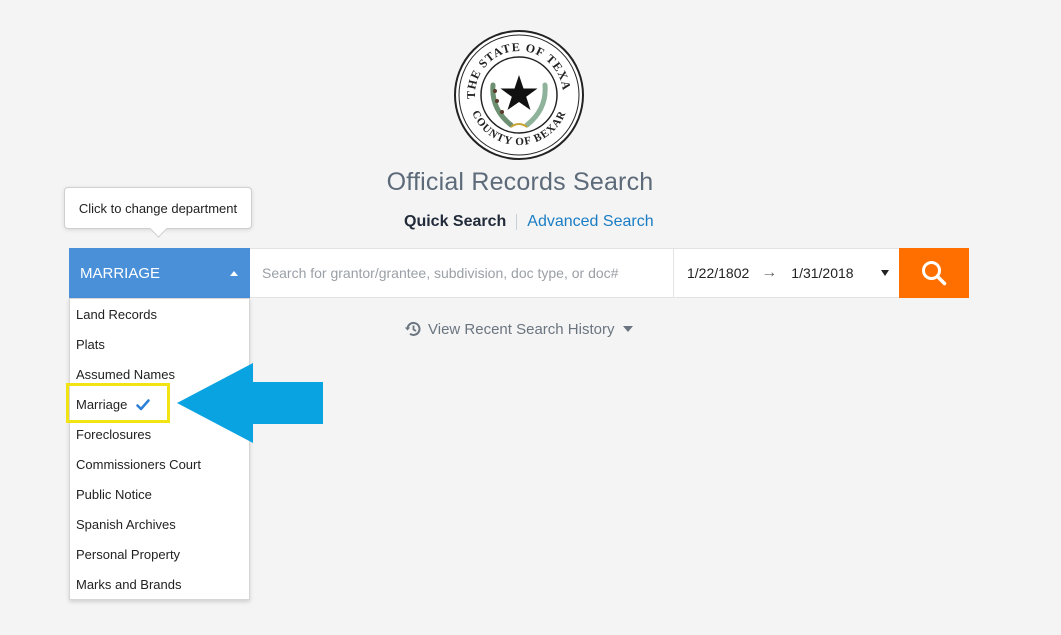 This screenshot has width=1061, height=635. What do you see at coordinates (455, 222) in the screenshot?
I see `tab-quick-search: Quick Search` at bounding box center [455, 222].